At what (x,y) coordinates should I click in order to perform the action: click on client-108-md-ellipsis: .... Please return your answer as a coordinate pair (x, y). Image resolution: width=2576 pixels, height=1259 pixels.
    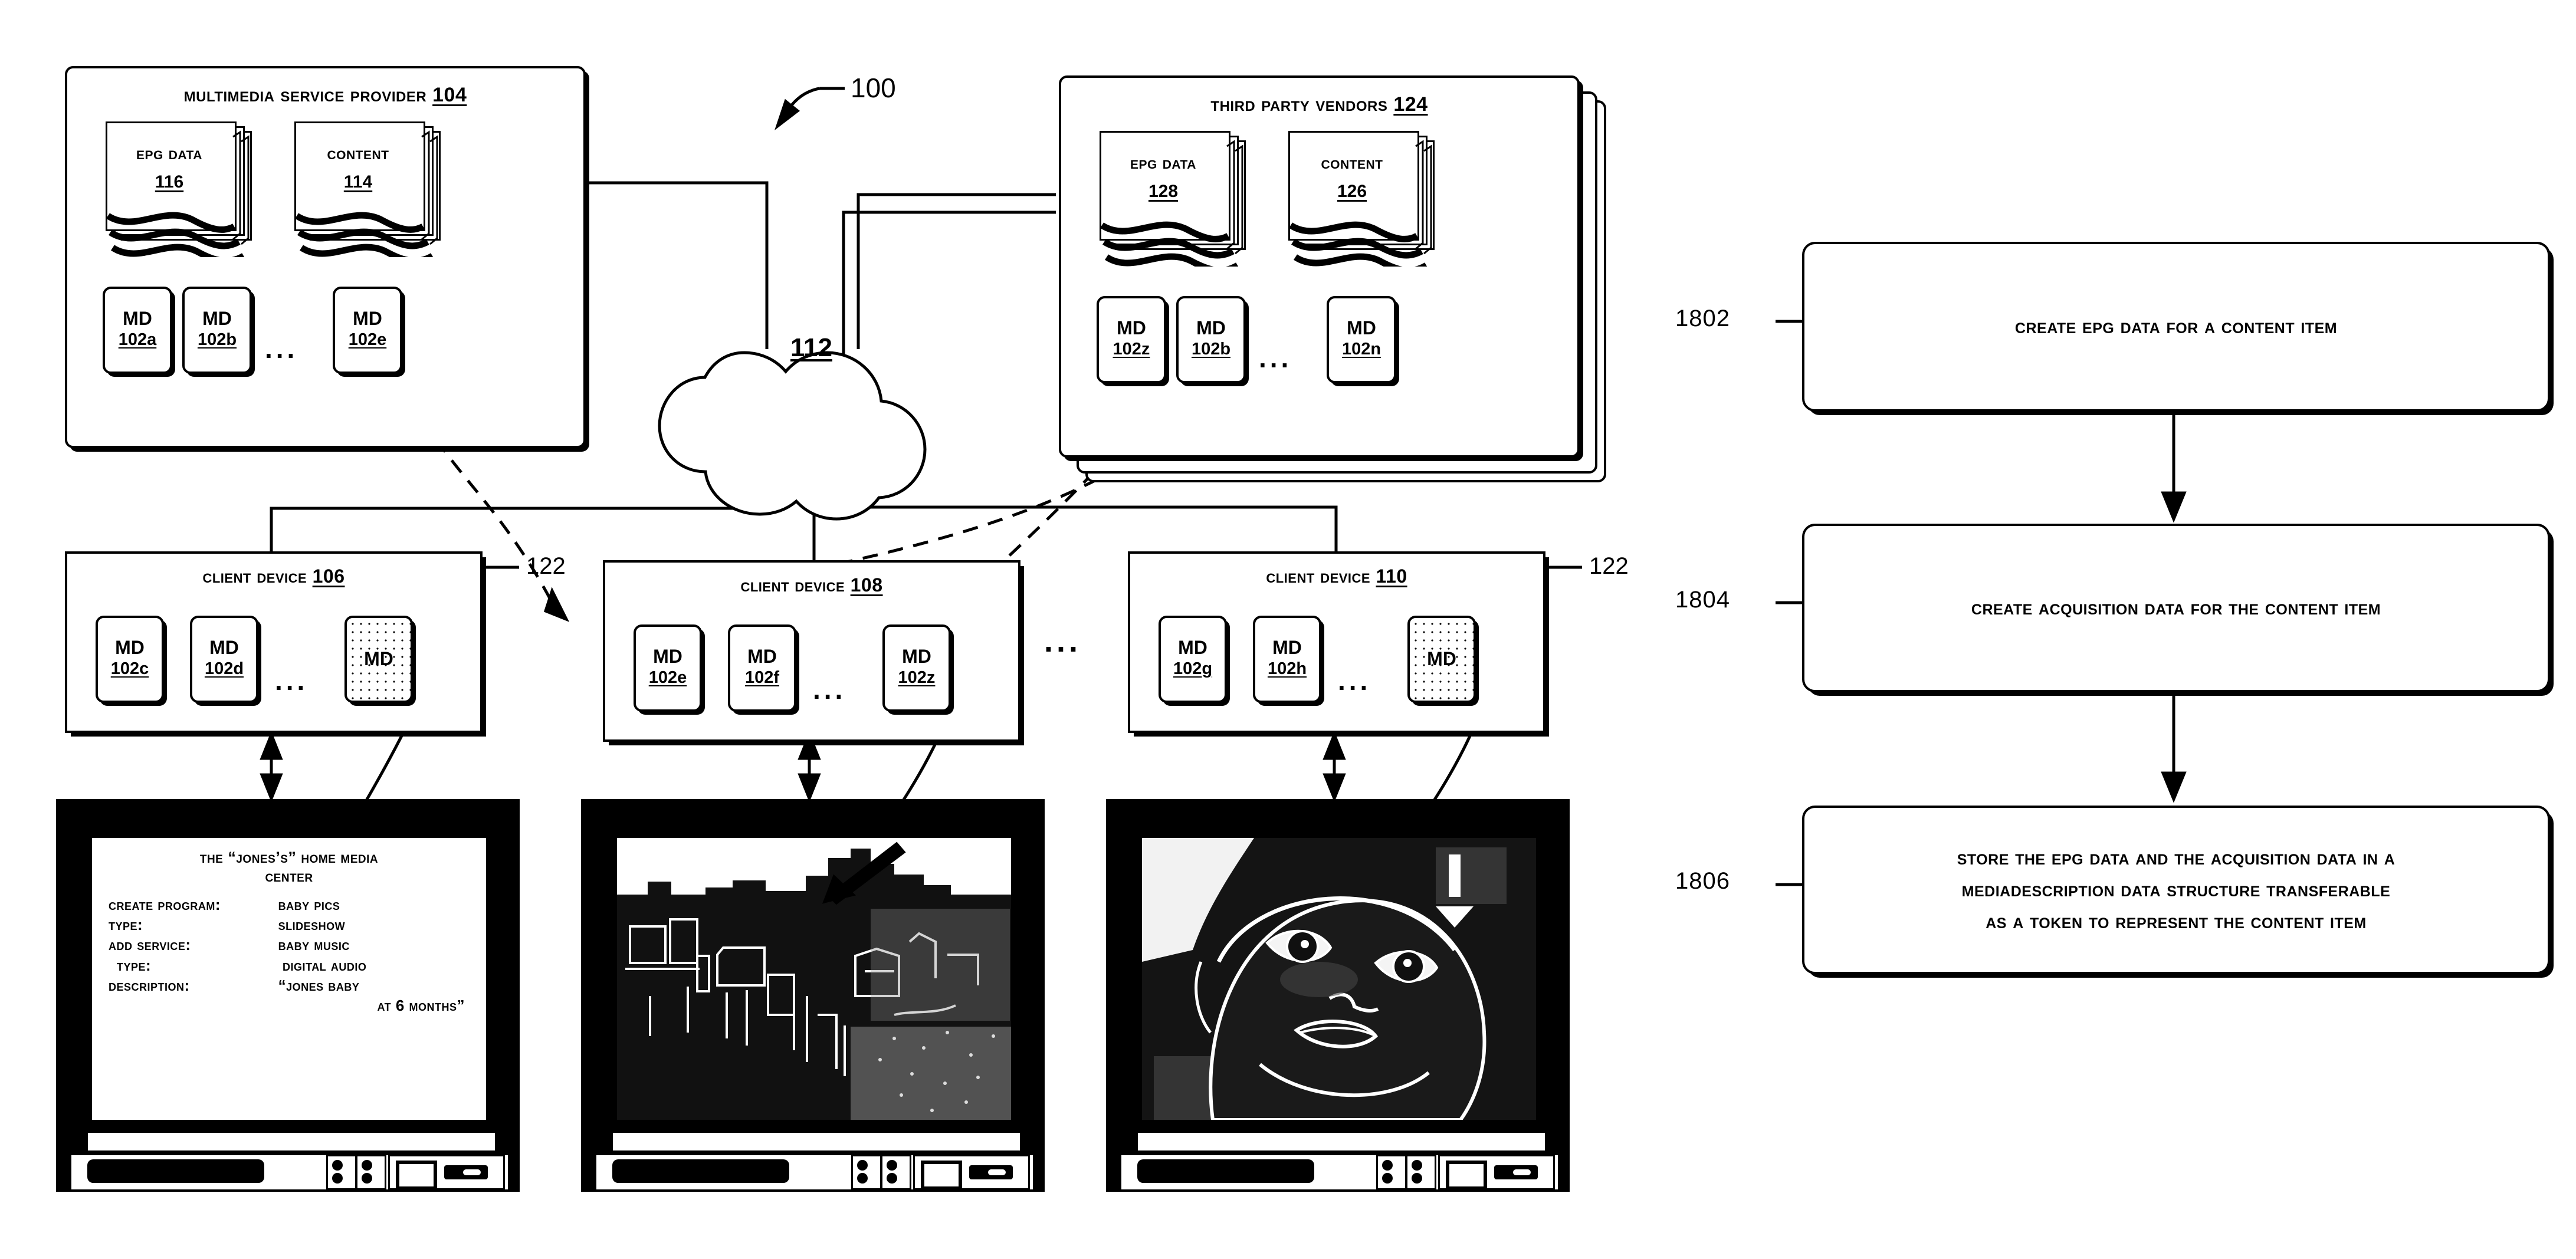
    Looking at the image, I should click on (829, 689).